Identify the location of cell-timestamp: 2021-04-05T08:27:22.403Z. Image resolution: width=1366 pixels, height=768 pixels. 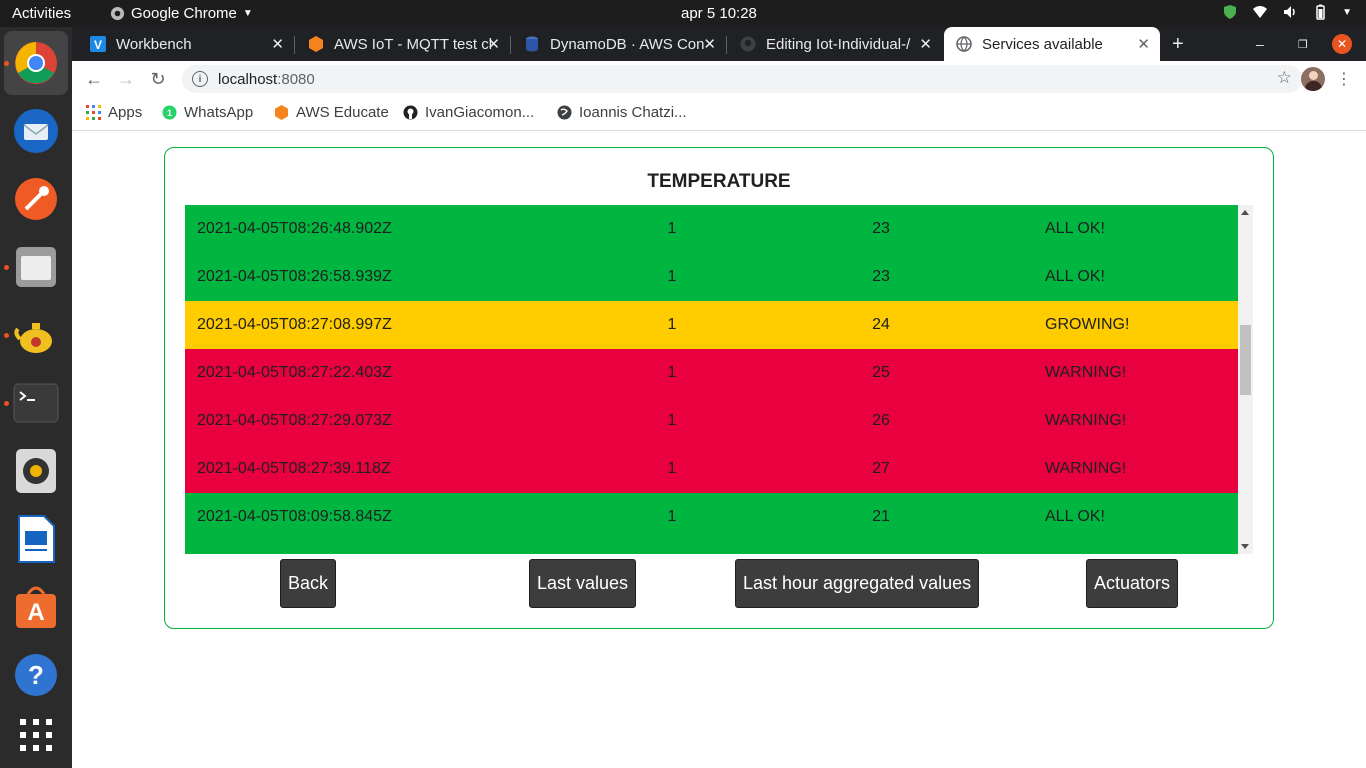
(294, 372).